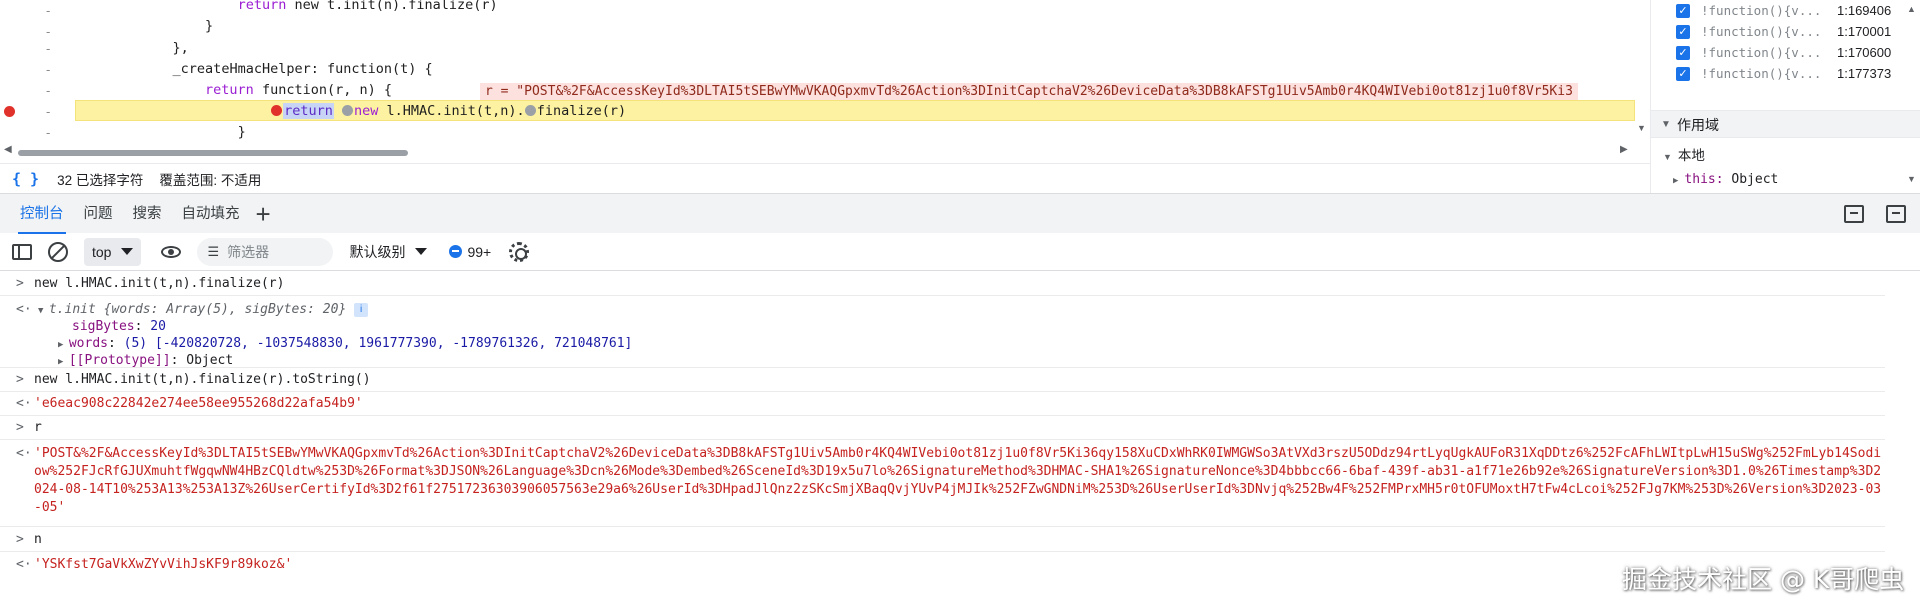  What do you see at coordinates (817, 150) in the screenshot?
I see `horizontal-scrollbar: ◀ ▶` at bounding box center [817, 150].